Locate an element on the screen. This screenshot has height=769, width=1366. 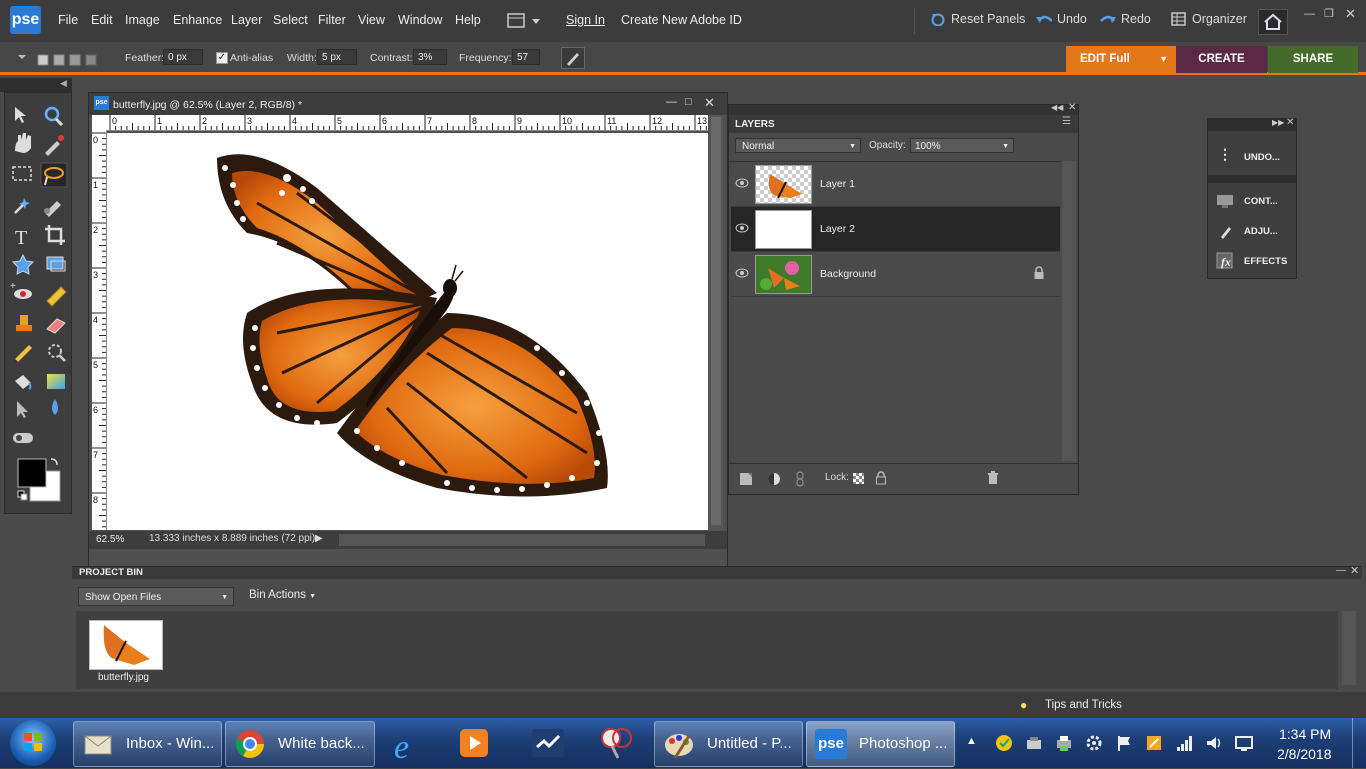
edit-full-tab: EDIT Full ▼ is located at coordinates (1121, 59).